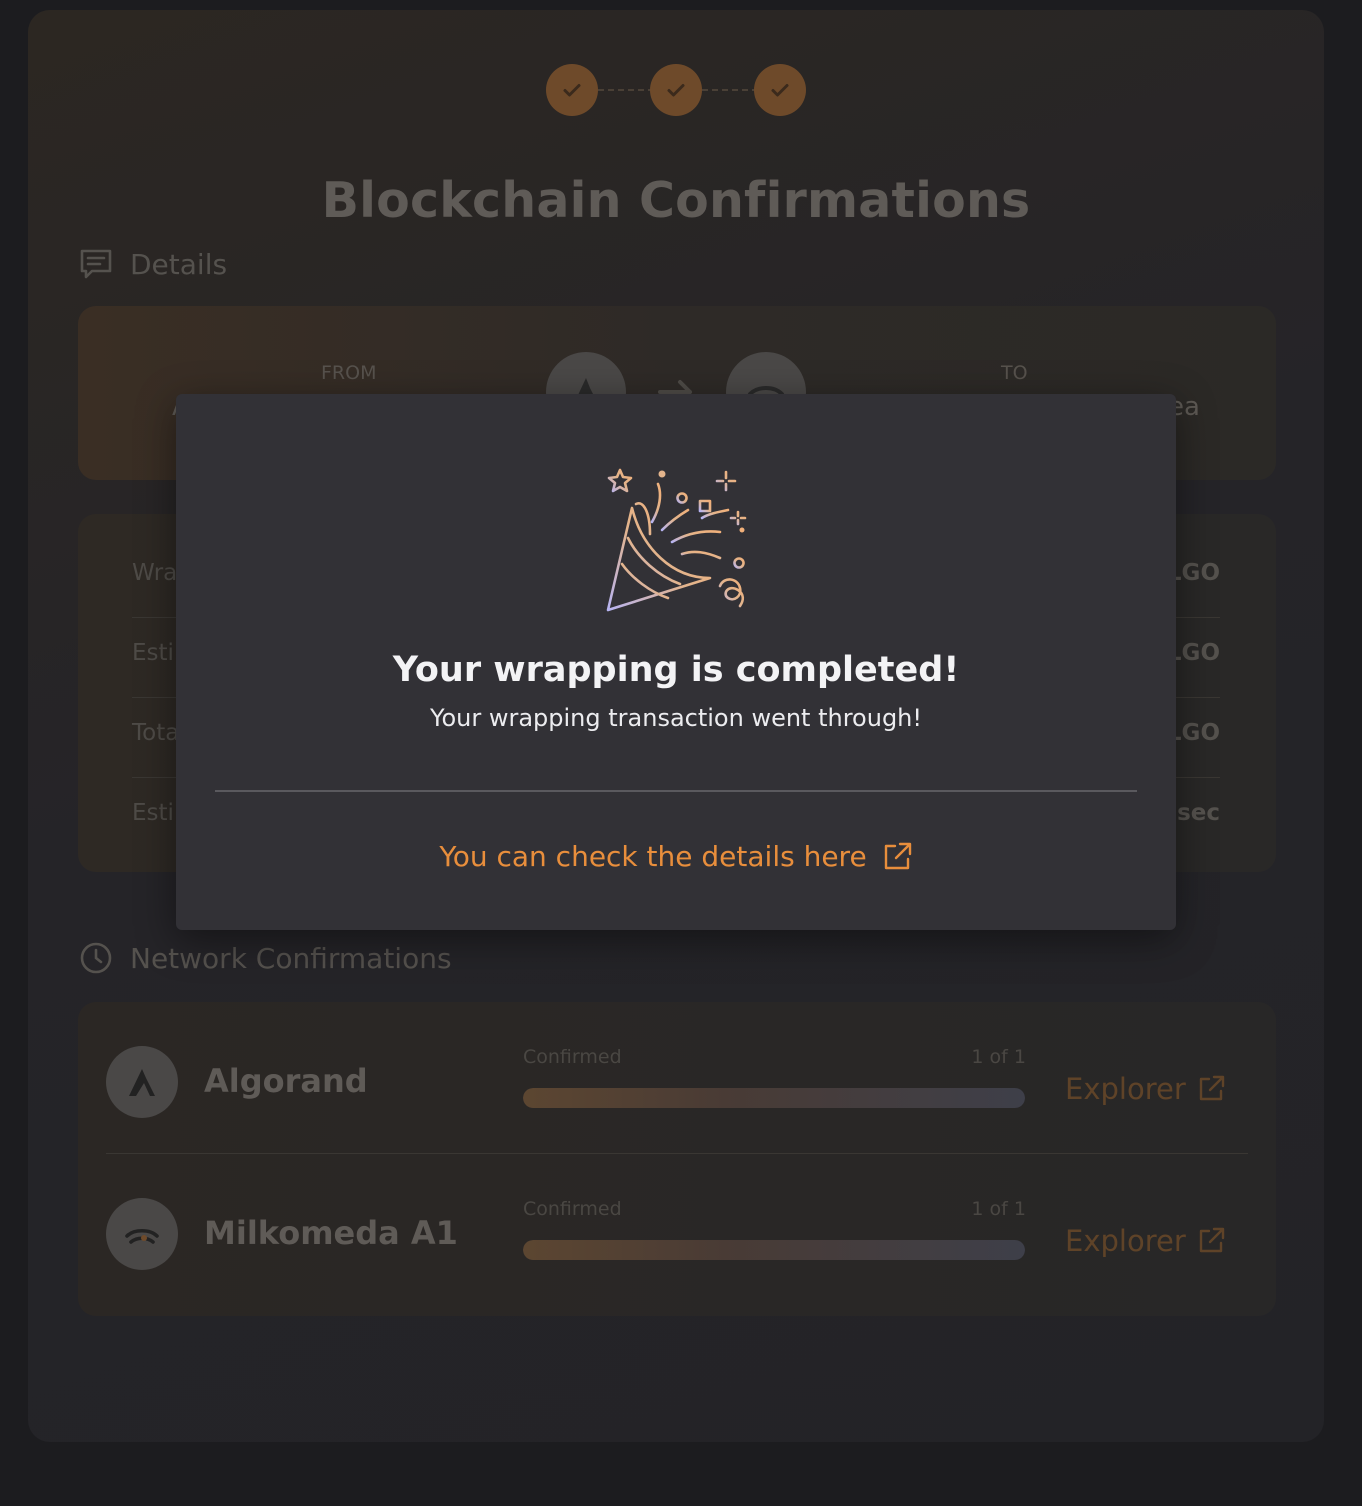  I want to click on party-popper-icon, so click(676, 540).